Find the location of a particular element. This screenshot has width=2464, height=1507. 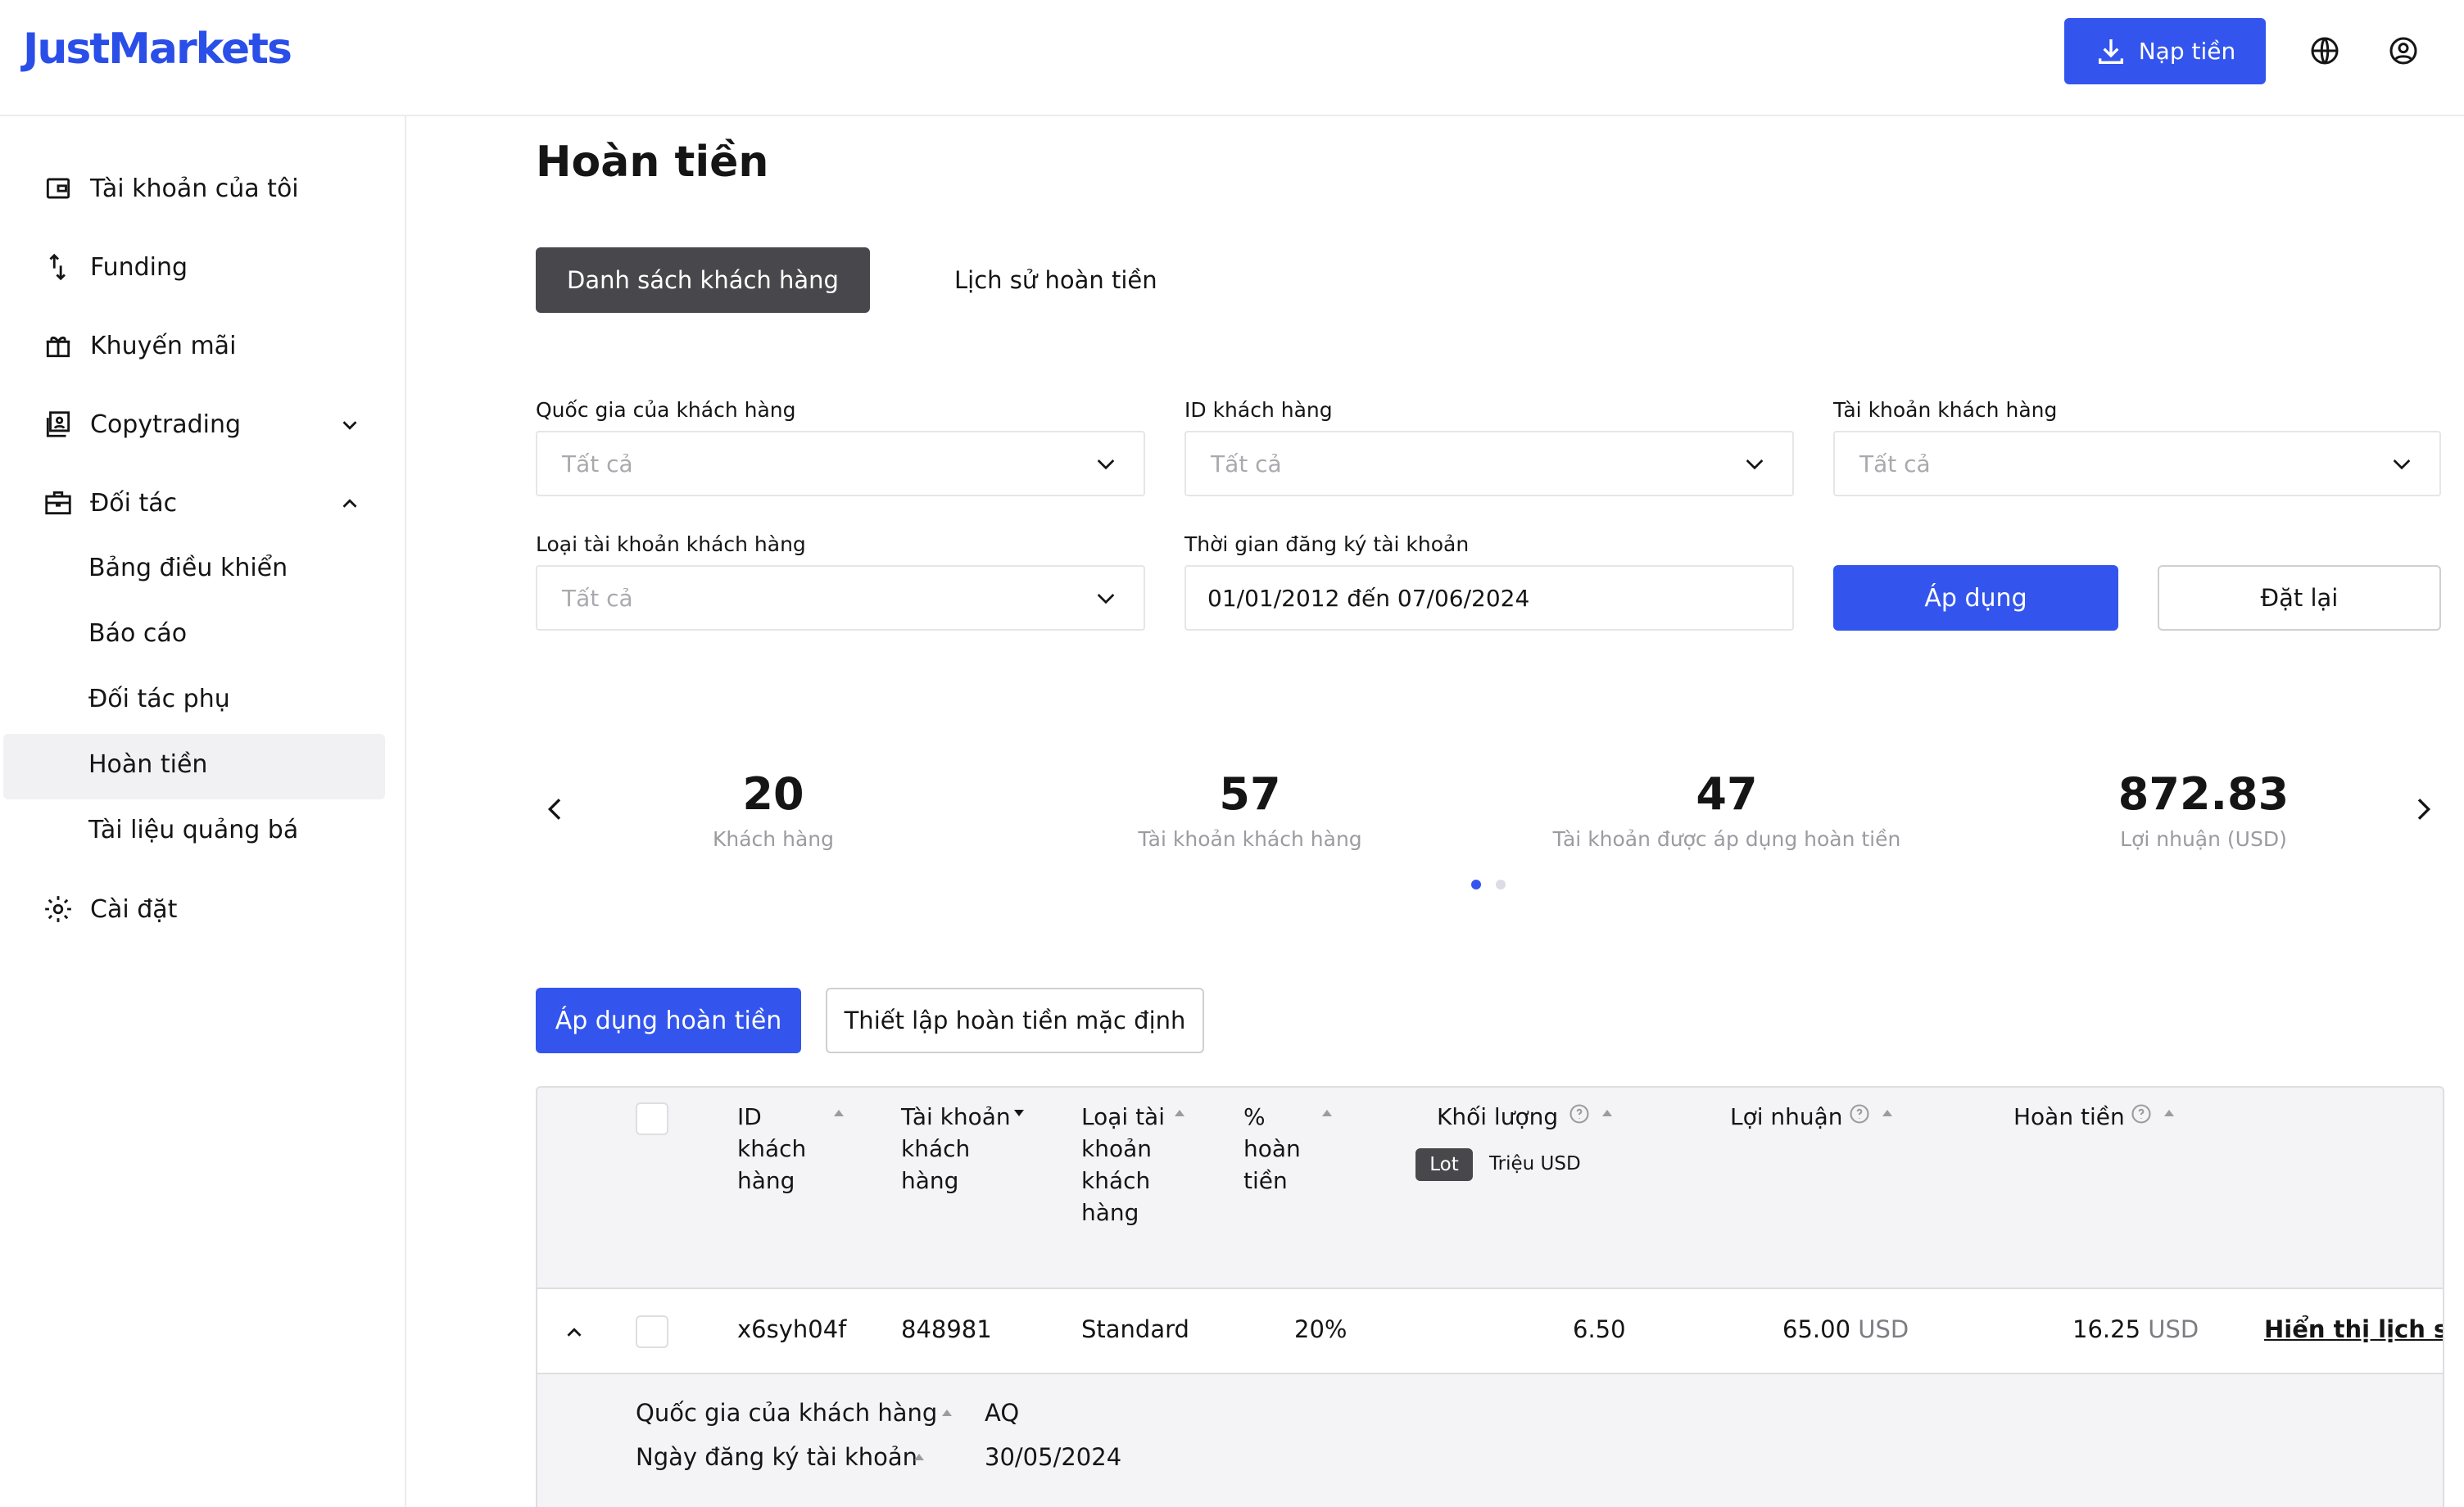

sidebar-subitem-reports: Báo cáo is located at coordinates (137, 633).